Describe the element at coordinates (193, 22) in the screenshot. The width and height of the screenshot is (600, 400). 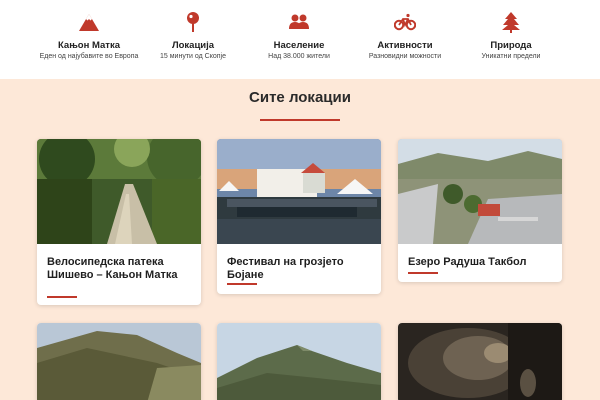
I see `map-pin-icon` at that location.